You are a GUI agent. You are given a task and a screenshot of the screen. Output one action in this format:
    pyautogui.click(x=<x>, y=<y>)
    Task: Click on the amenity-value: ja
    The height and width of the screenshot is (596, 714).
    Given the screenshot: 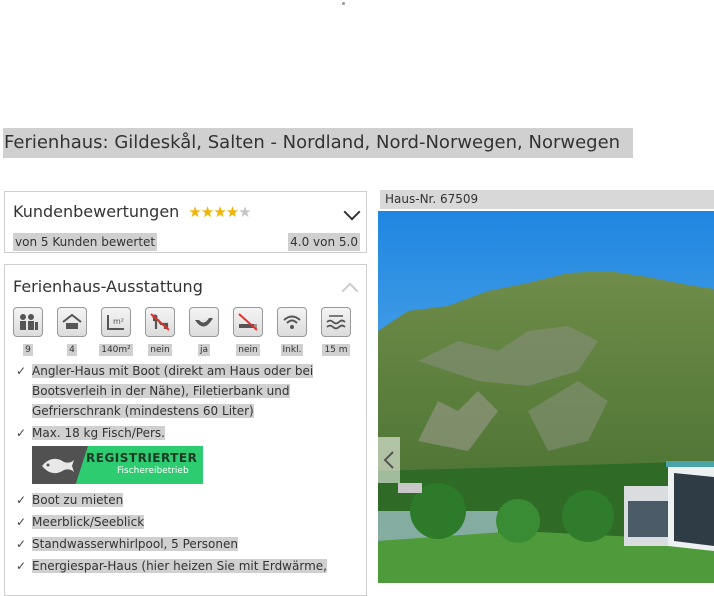 What is the action you would take?
    pyautogui.click(x=203, y=350)
    